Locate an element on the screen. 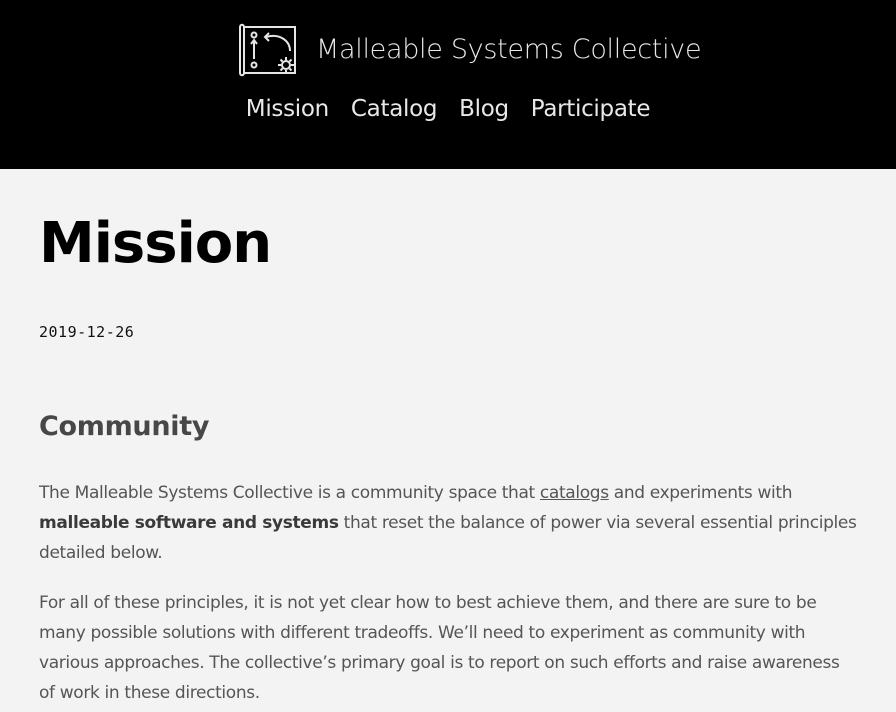 This screenshot has width=896, height=712. page-title: Mission is located at coordinates (155, 243).